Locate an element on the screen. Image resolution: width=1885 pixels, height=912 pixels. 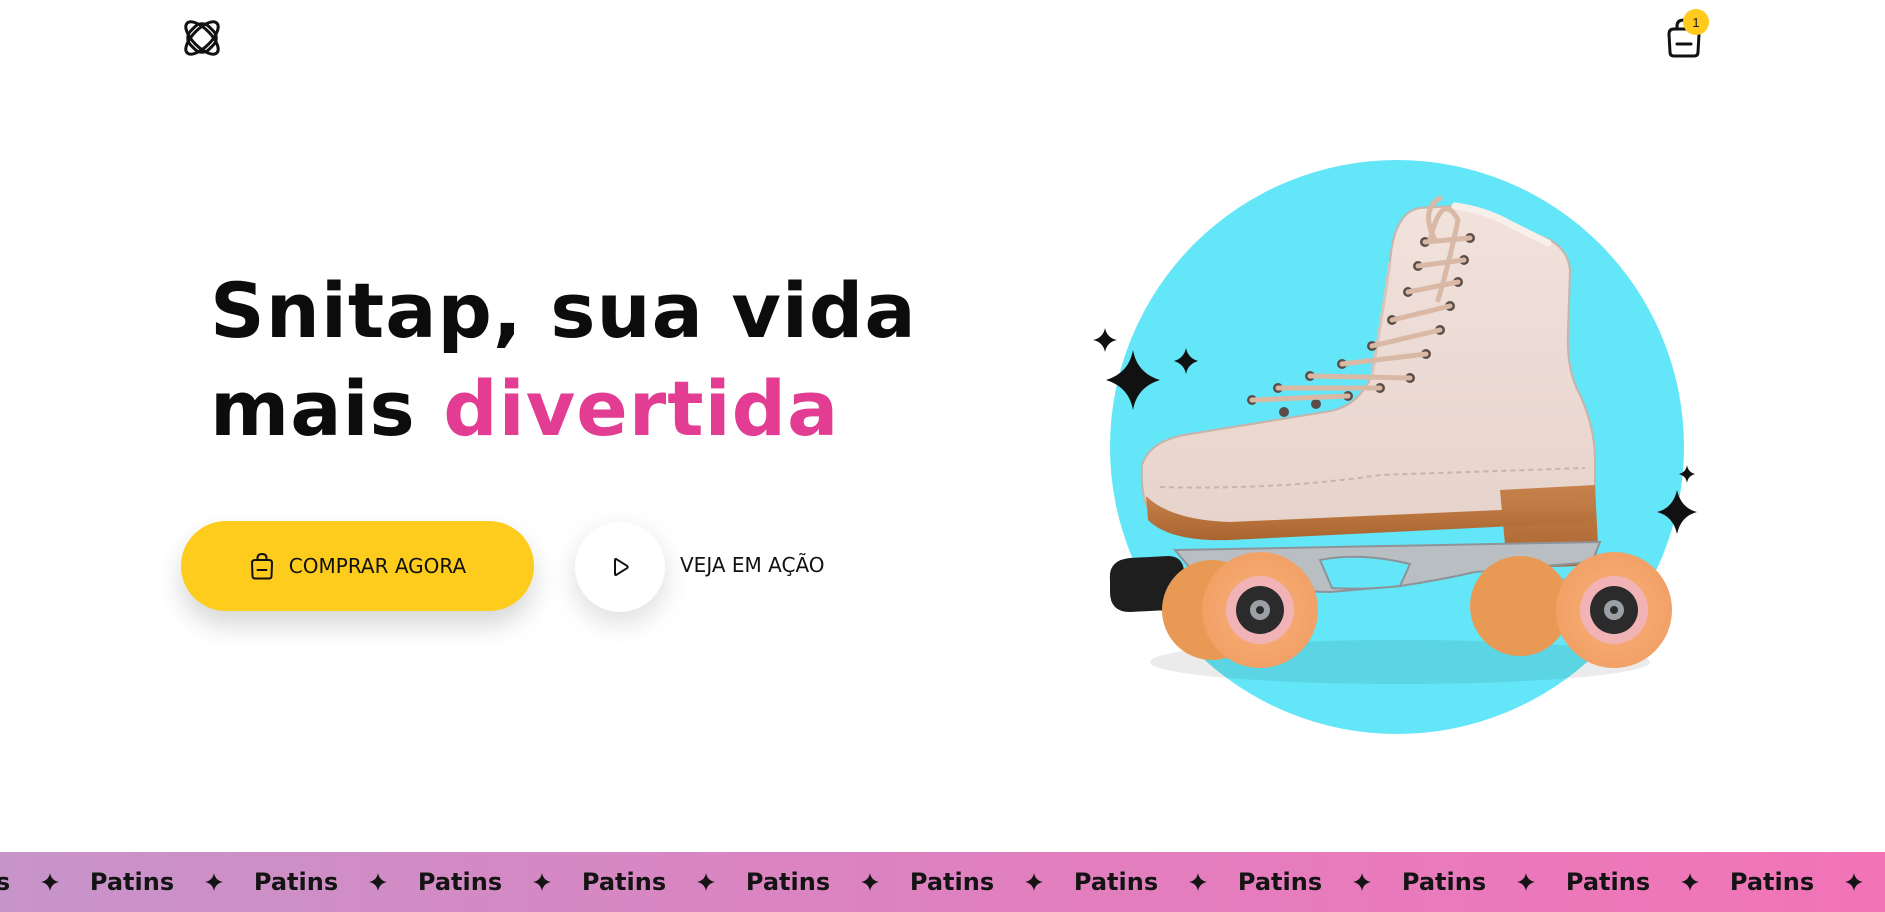
hero-headline: Snitap, sua vida mais divertida is located at coordinates (563, 360).